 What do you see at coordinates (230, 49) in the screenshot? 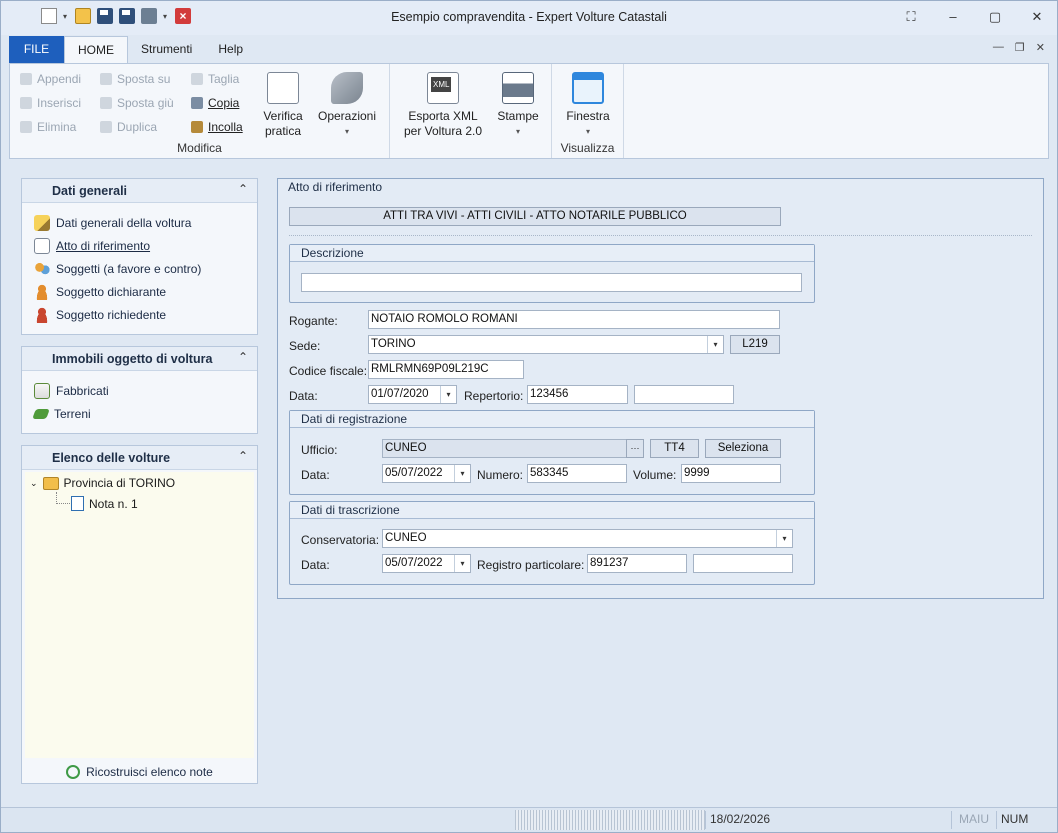
I see `tab-help: Help` at bounding box center [230, 49].